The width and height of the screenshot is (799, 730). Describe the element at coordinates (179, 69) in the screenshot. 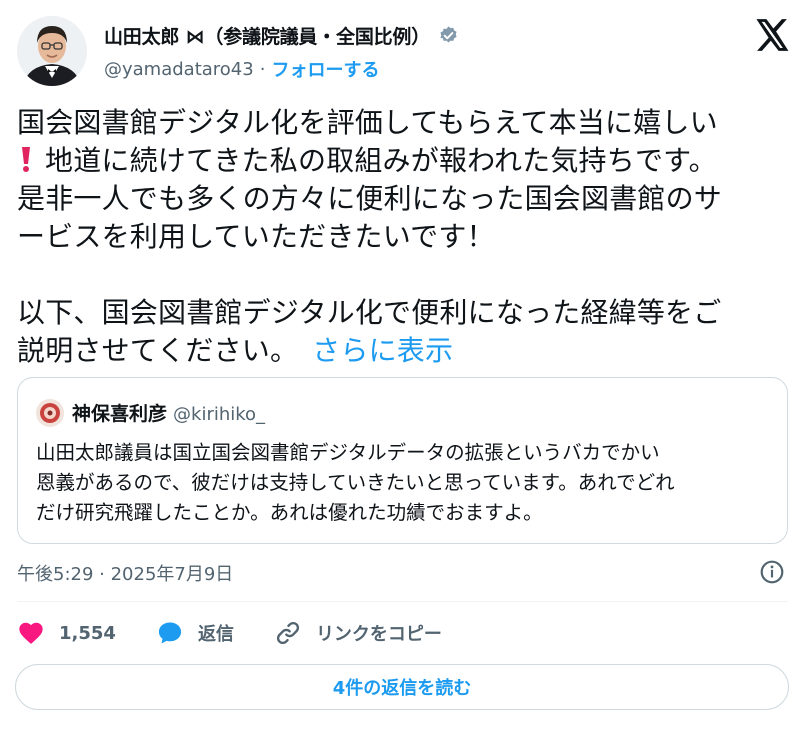

I see `author-handle: @yamadataro43` at that location.